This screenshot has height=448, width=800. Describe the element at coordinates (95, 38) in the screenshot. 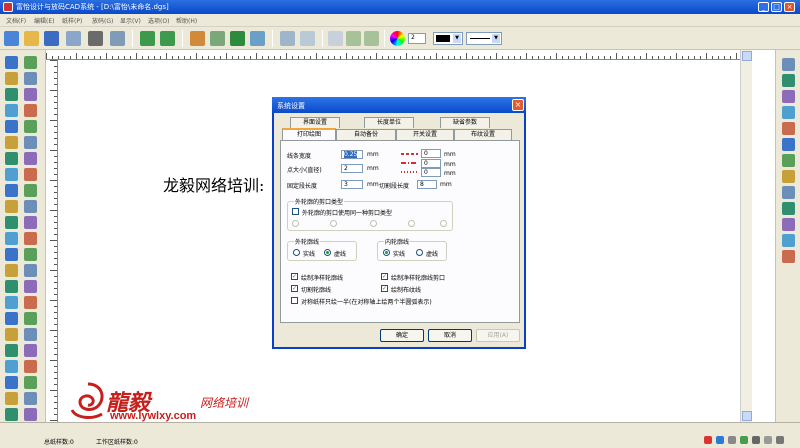

I see `camera-icon` at that location.